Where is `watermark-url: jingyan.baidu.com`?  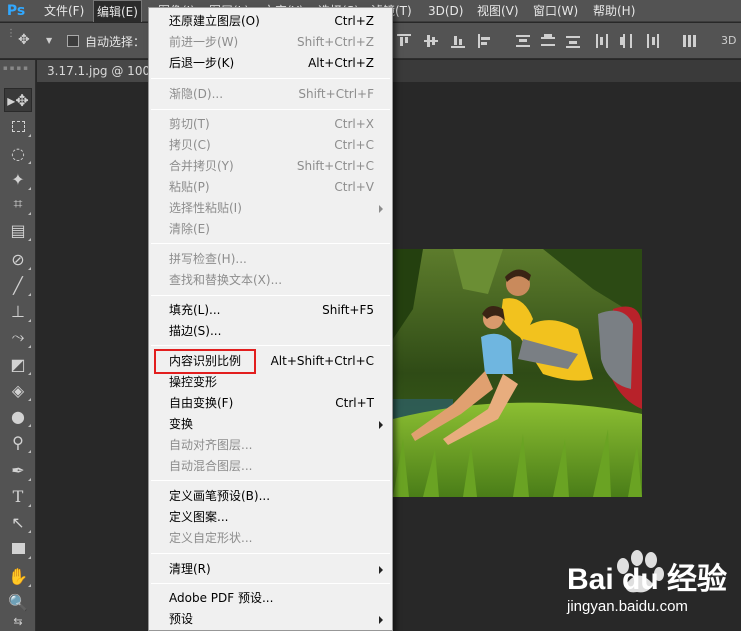 watermark-url: jingyan.baidu.com is located at coordinates (627, 606).